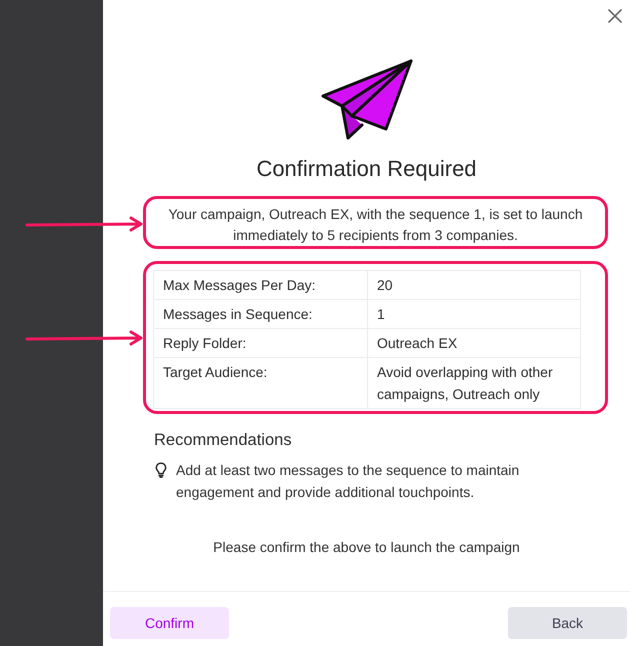 The width and height of the screenshot is (630, 646). What do you see at coordinates (261, 343) in the screenshot?
I see `table-cell: Reply Folder:` at bounding box center [261, 343].